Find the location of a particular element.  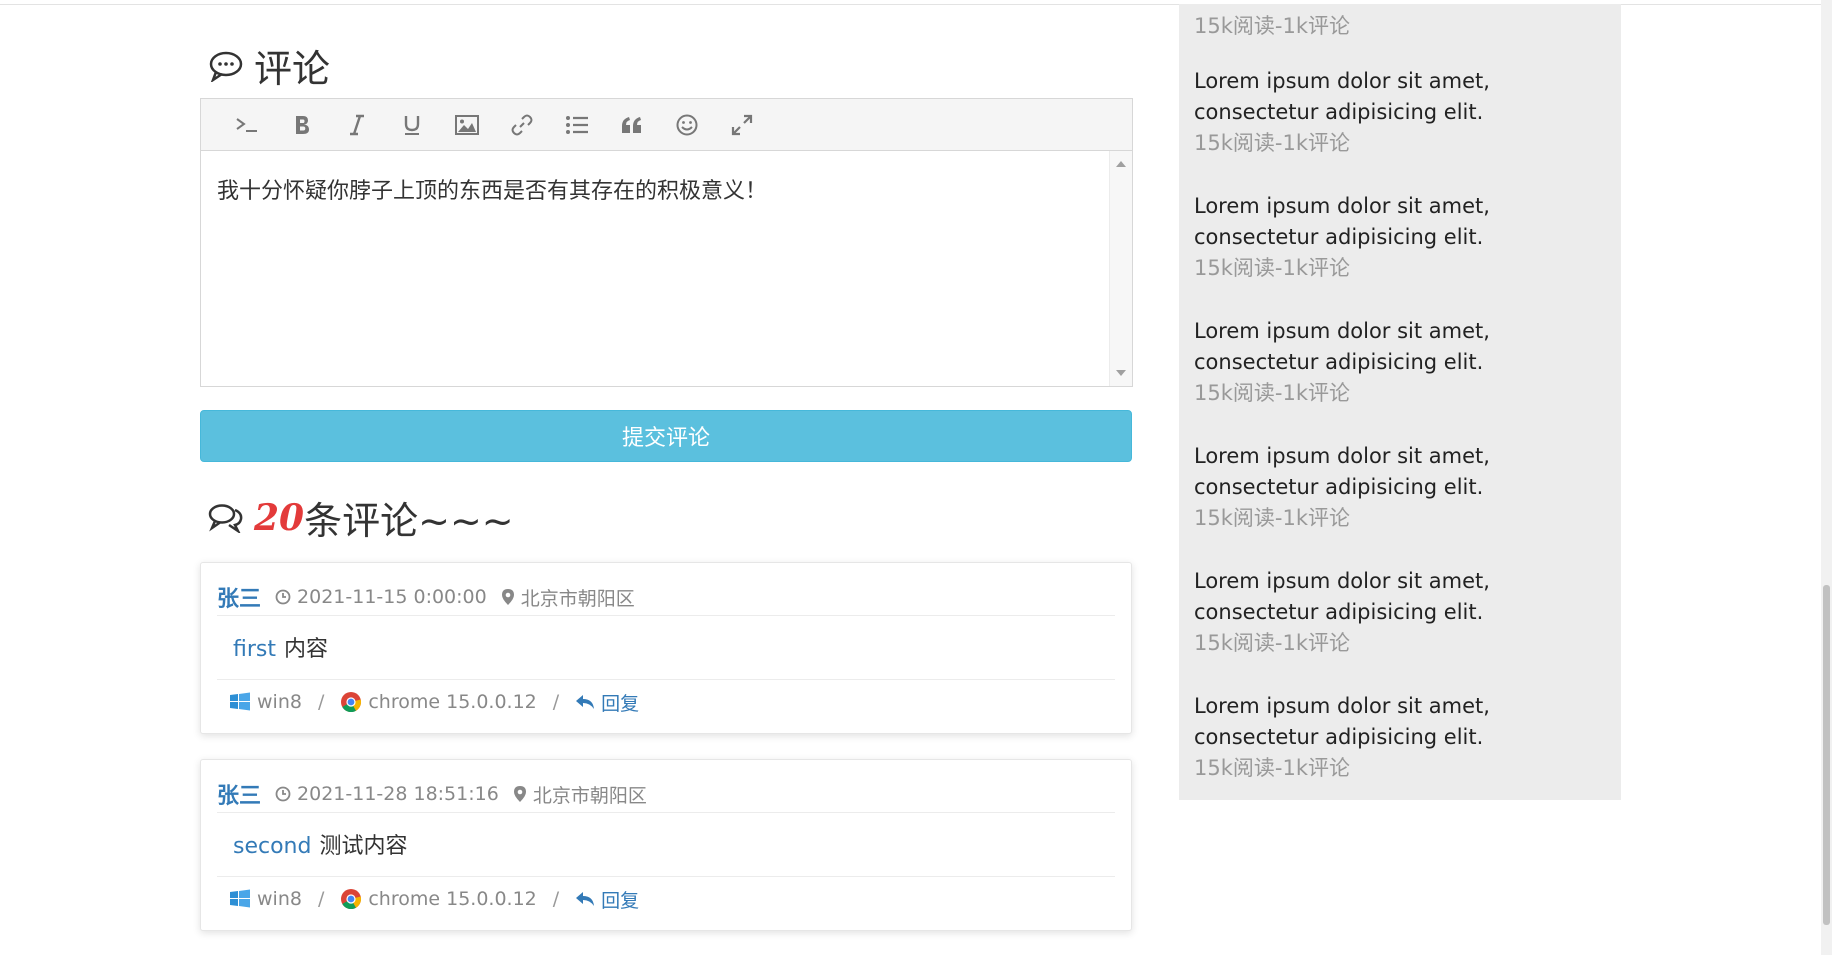

comment-highlight: first is located at coordinates (254, 649).